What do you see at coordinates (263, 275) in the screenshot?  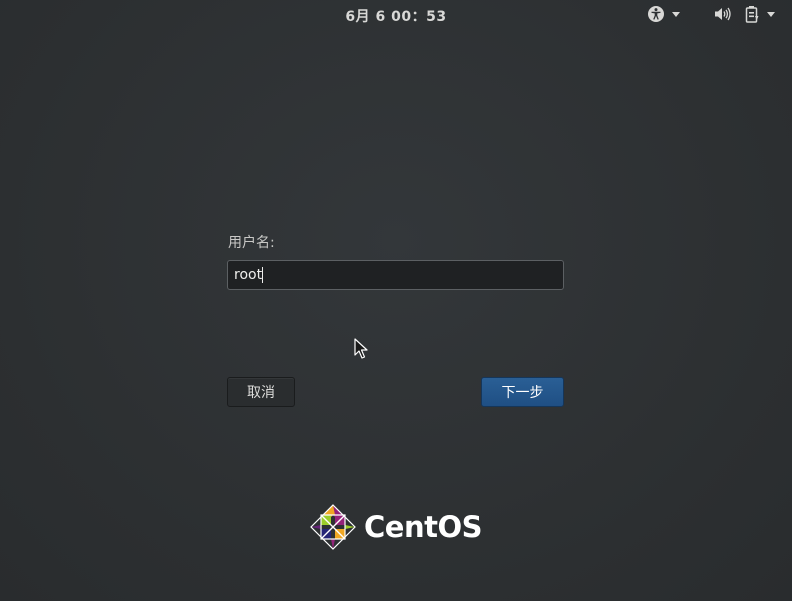 I see `text-caret` at bounding box center [263, 275].